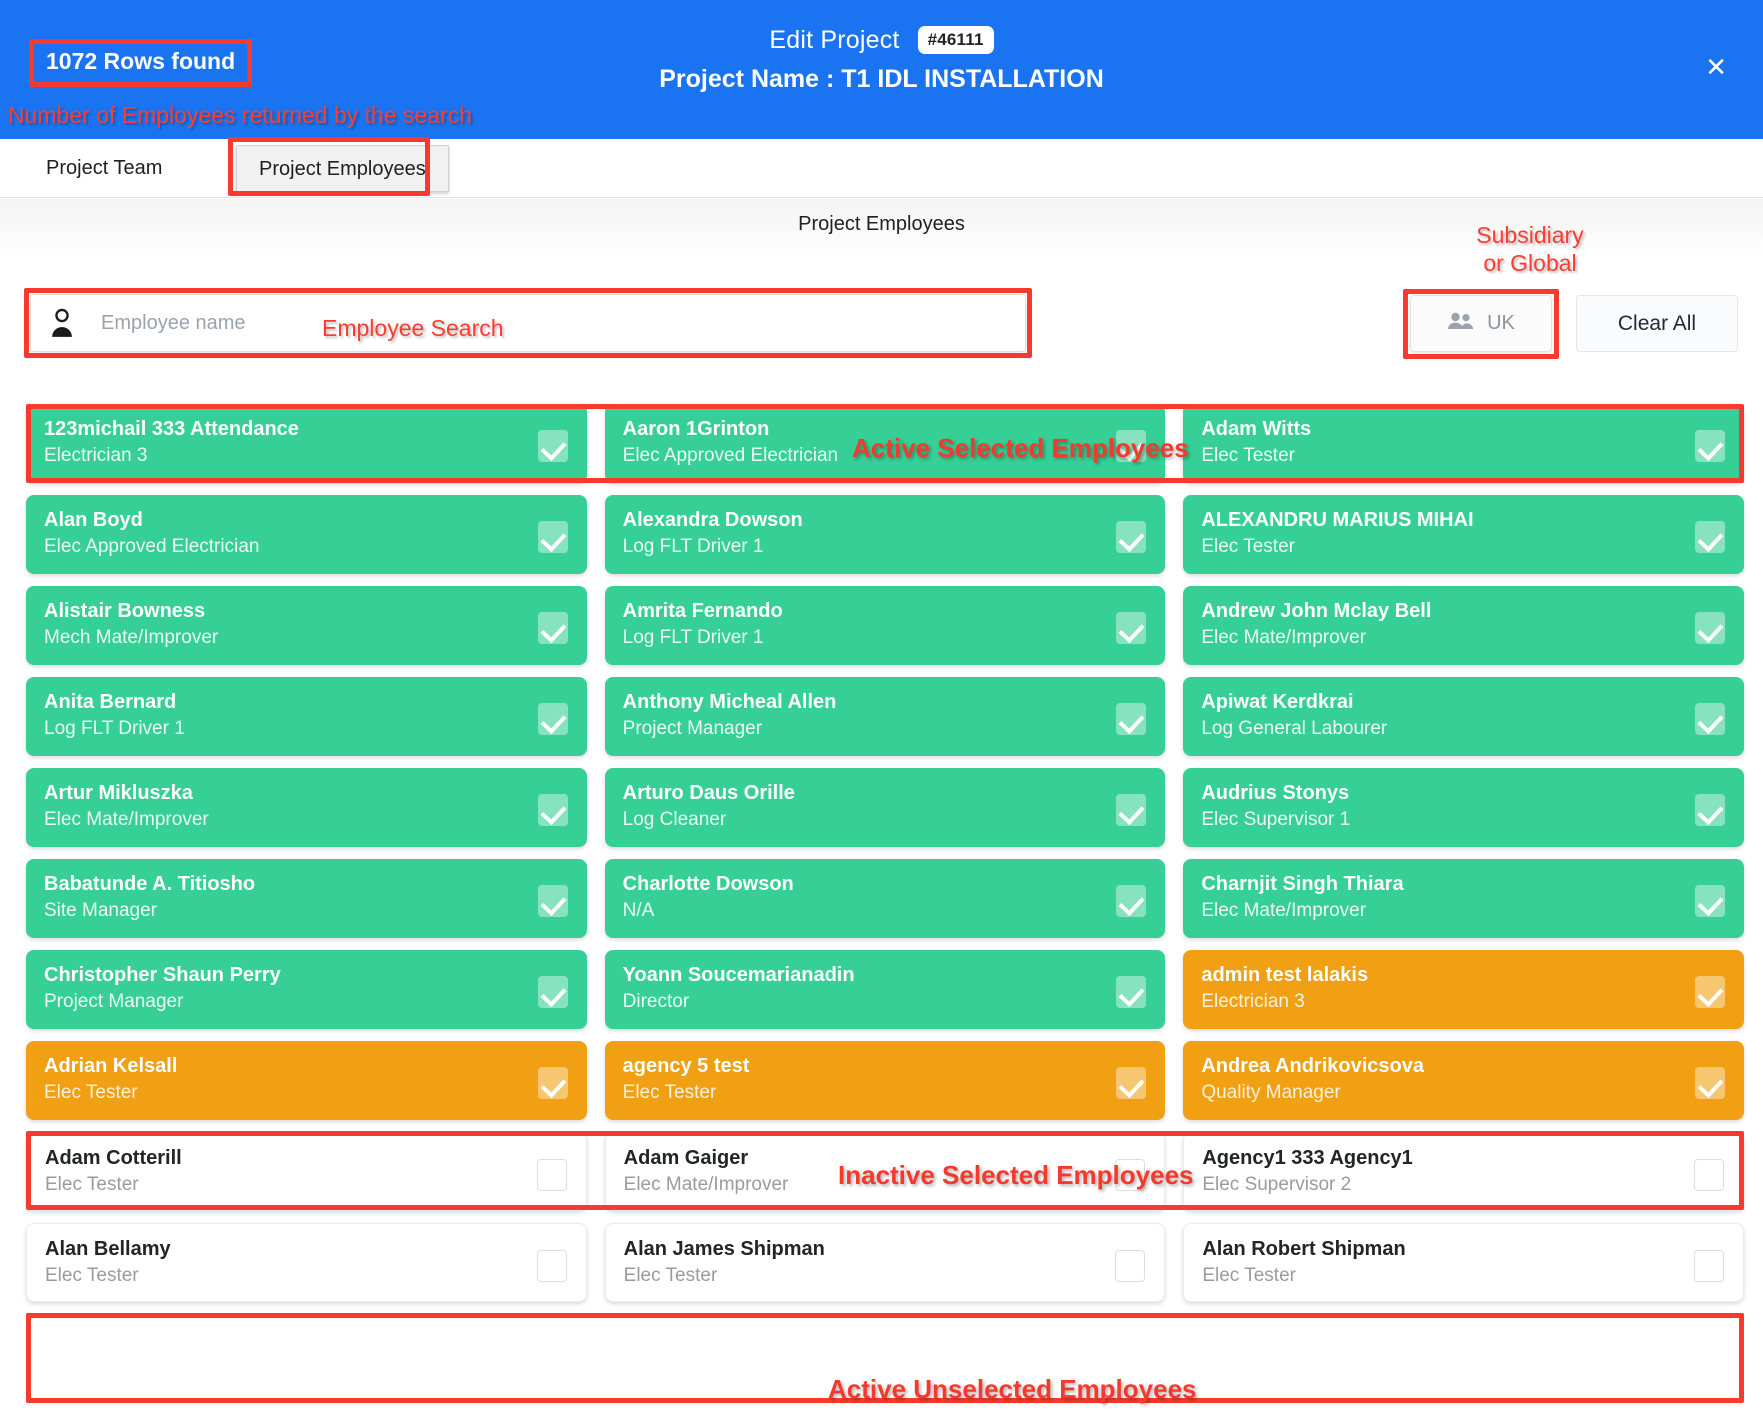 Image resolution: width=1763 pixels, height=1418 pixels. I want to click on project-name: Project Name : T1 IDL INSTALLATION, so click(881, 79).